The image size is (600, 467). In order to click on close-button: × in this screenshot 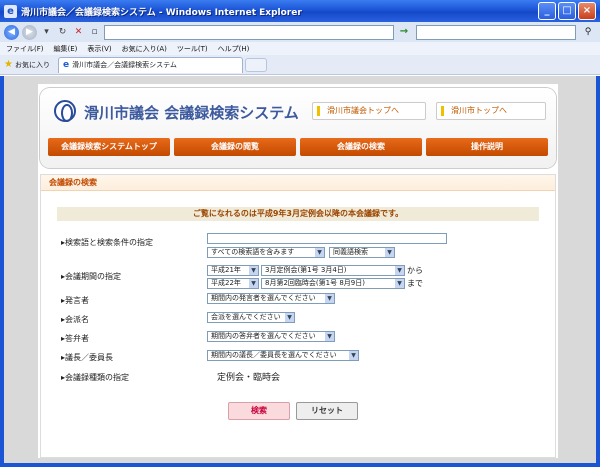, I will do `click(587, 11)`.